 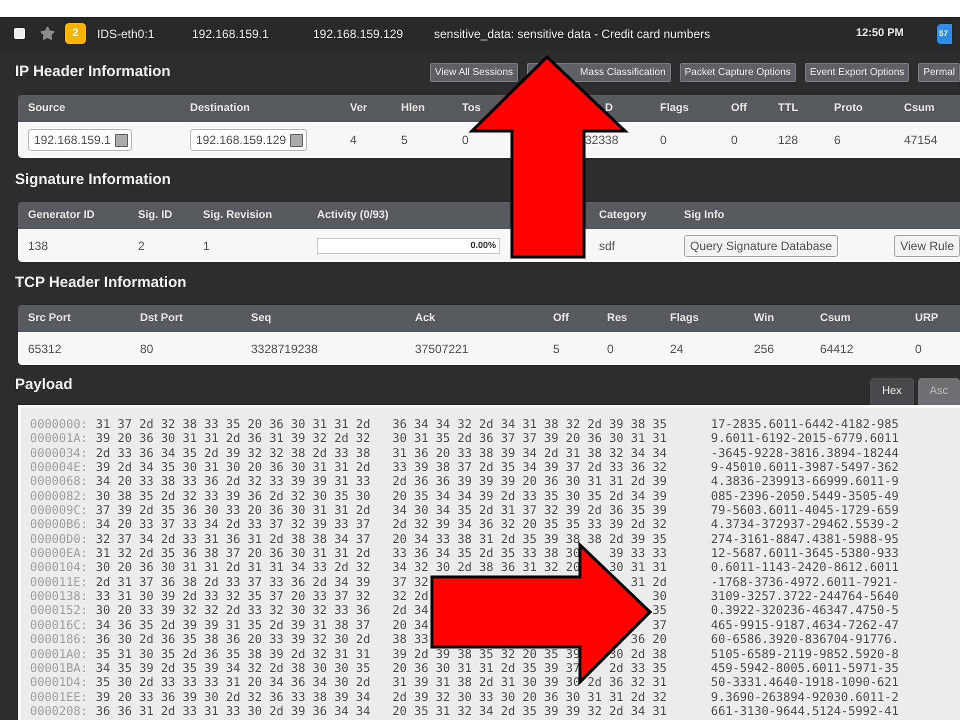 What do you see at coordinates (47, 108) in the screenshot?
I see `column-header: Source` at bounding box center [47, 108].